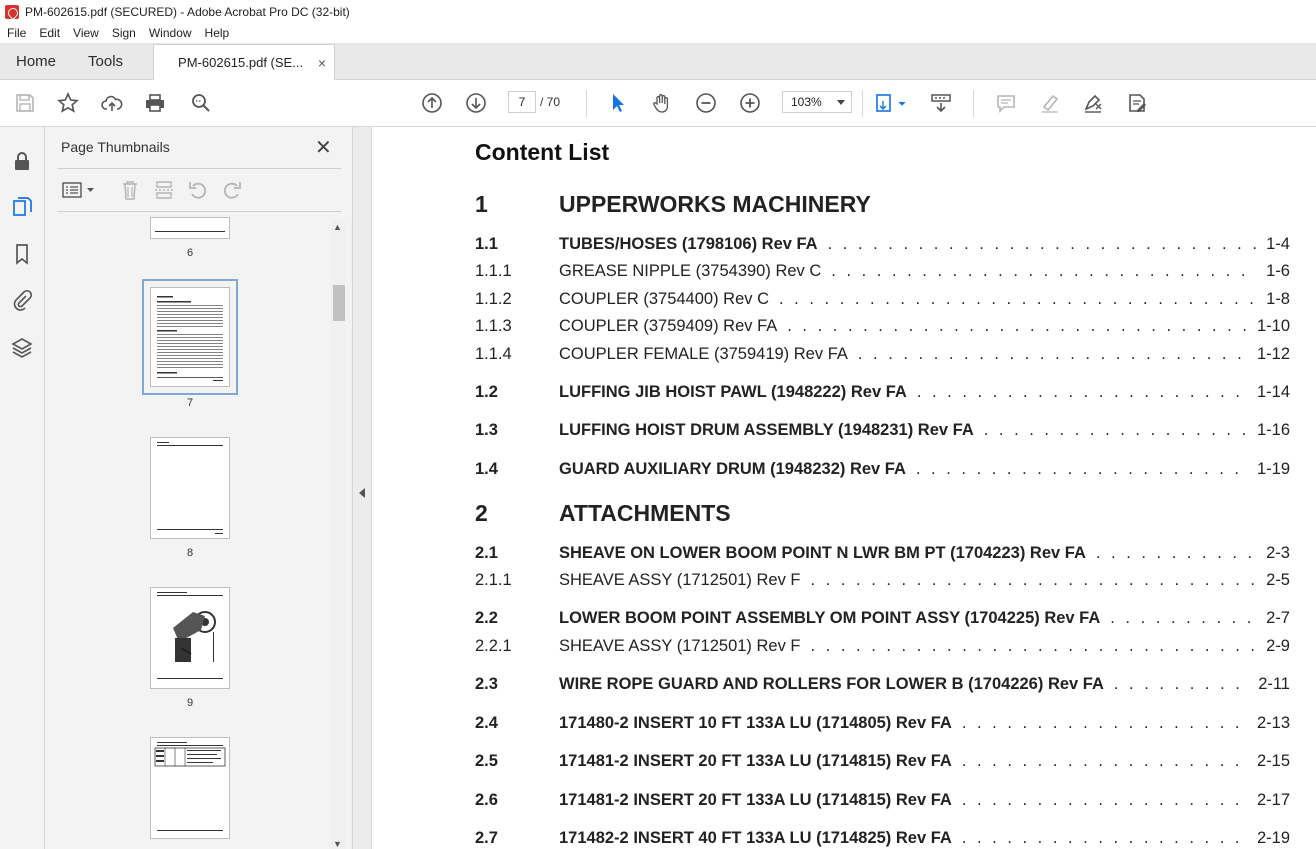 The image size is (1316, 849). Describe the element at coordinates (481, 204) in the screenshot. I see `section-number: 1` at that location.